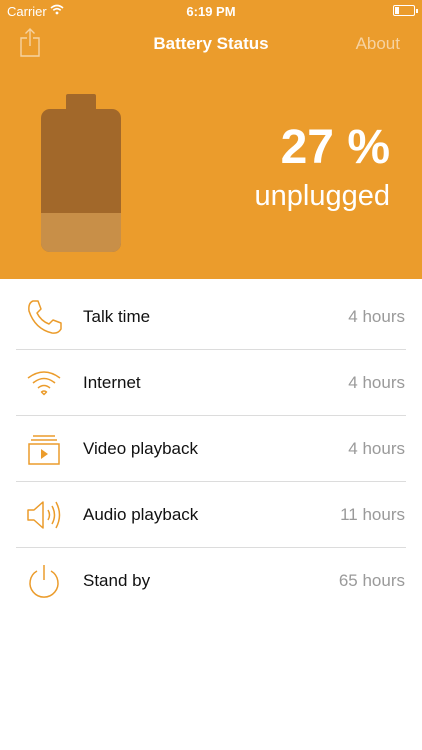 The height and width of the screenshot is (750, 422). Describe the element at coordinates (378, 44) in the screenshot. I see `about-button: About` at that location.